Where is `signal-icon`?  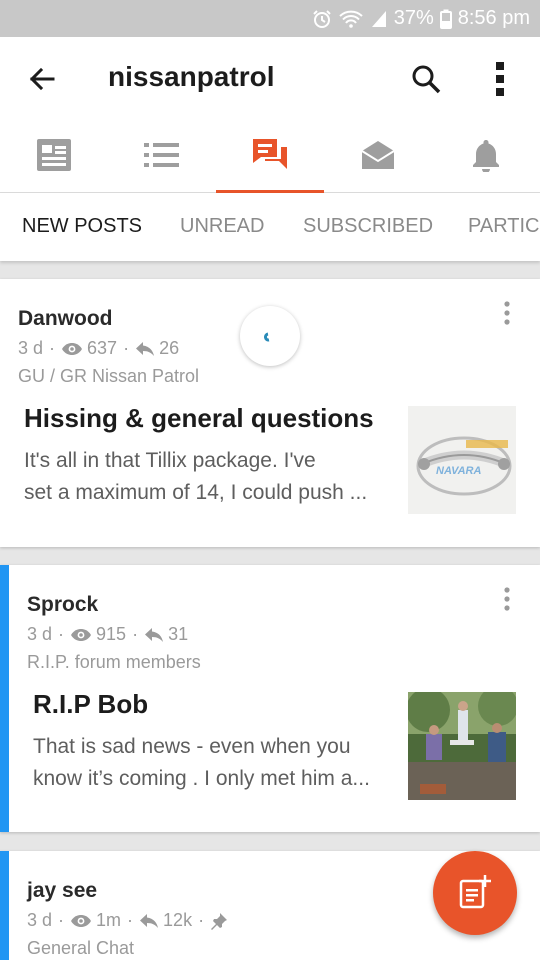
signal-icon is located at coordinates (379, 19).